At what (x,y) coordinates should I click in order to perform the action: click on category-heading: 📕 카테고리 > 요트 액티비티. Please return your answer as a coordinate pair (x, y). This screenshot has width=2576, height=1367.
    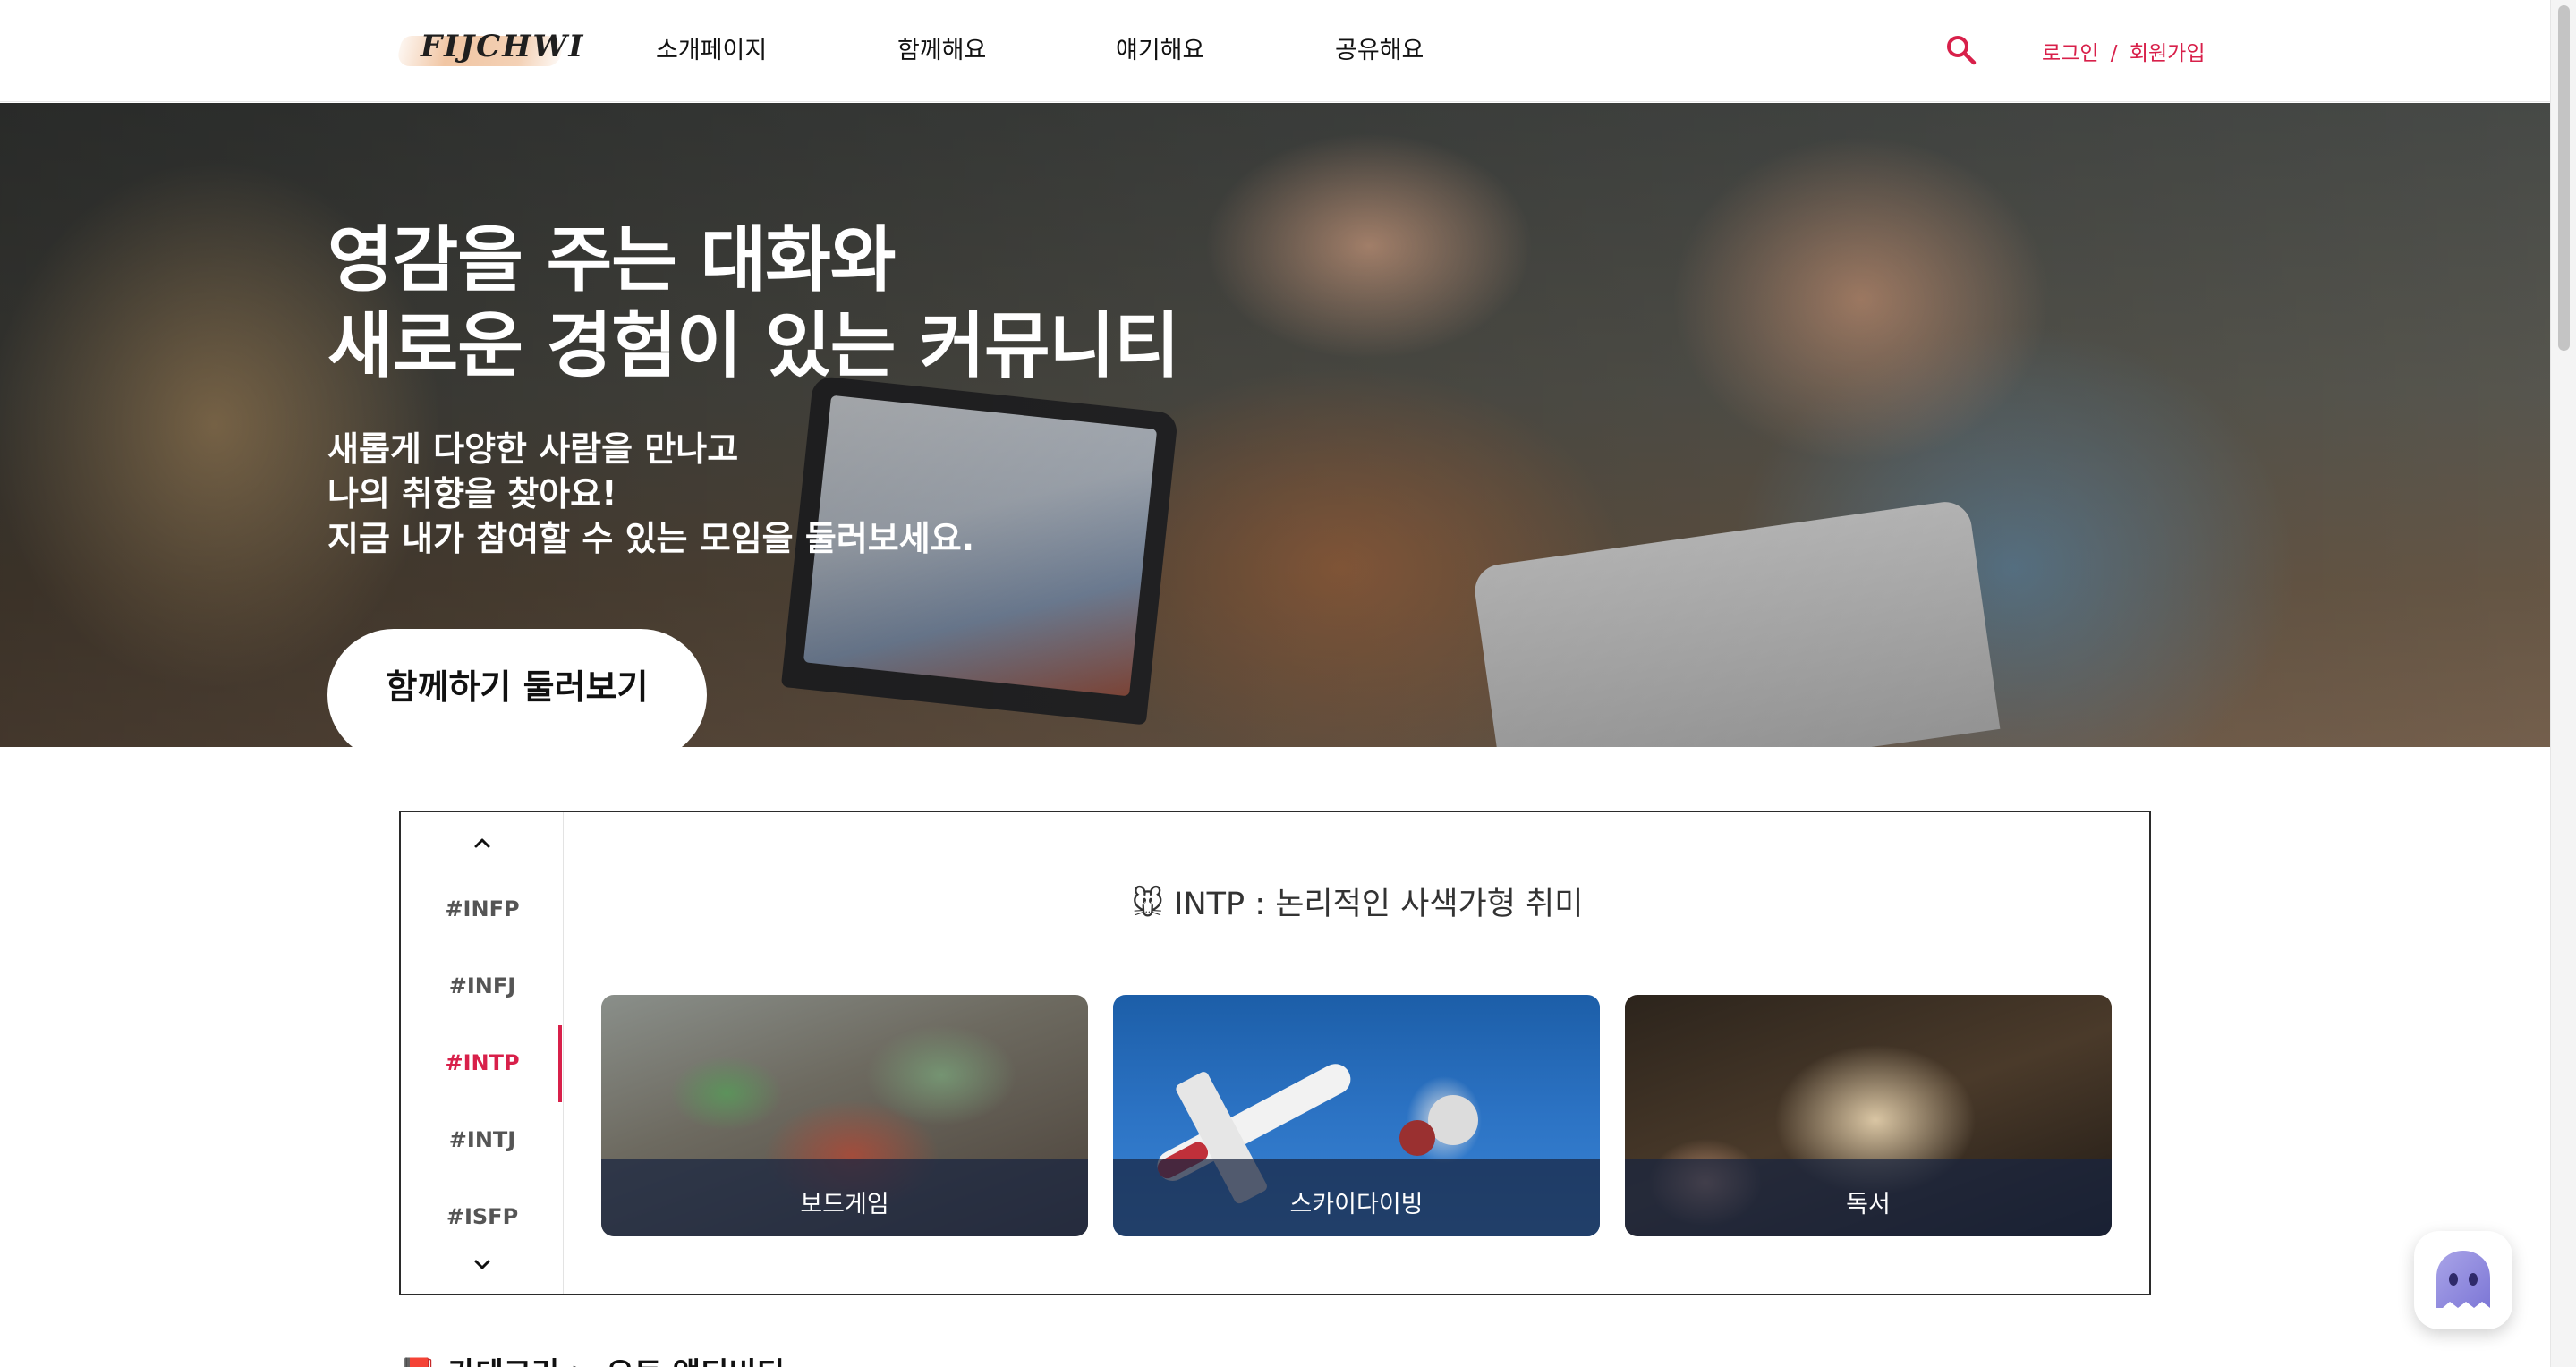
    Looking at the image, I should click on (592, 1358).